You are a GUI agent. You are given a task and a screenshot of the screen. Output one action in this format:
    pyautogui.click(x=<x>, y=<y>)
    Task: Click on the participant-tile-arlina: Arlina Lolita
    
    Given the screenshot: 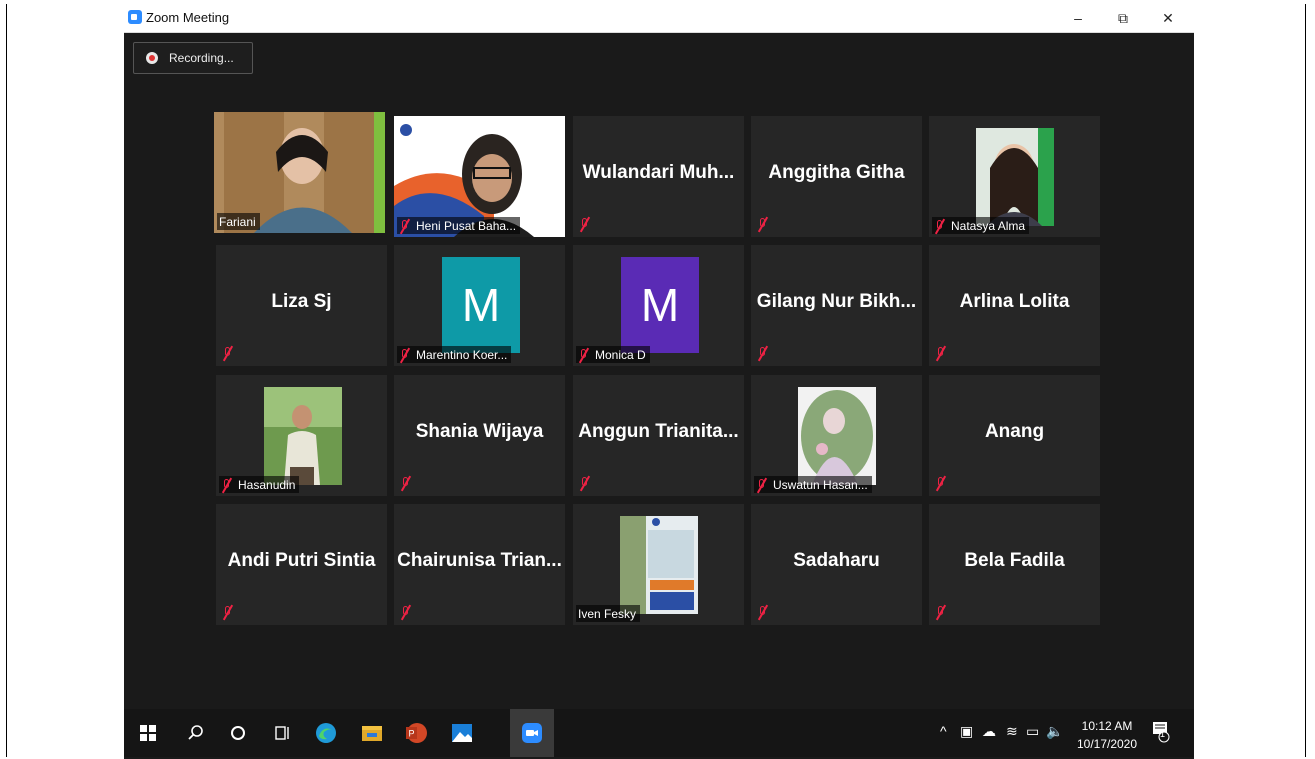 What is the action you would take?
    pyautogui.click(x=1014, y=305)
    